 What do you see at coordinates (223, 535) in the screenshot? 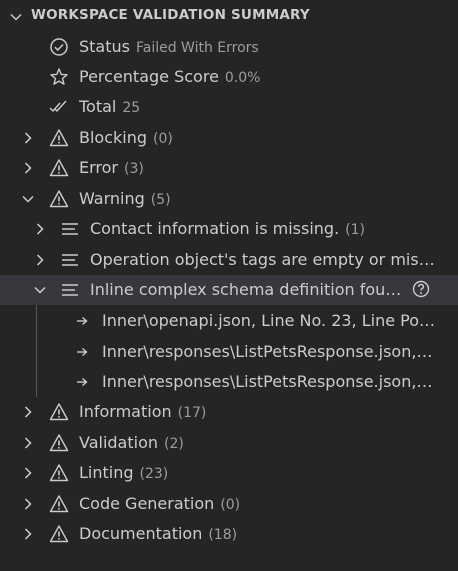
I see `documentation-count: (18)` at bounding box center [223, 535].